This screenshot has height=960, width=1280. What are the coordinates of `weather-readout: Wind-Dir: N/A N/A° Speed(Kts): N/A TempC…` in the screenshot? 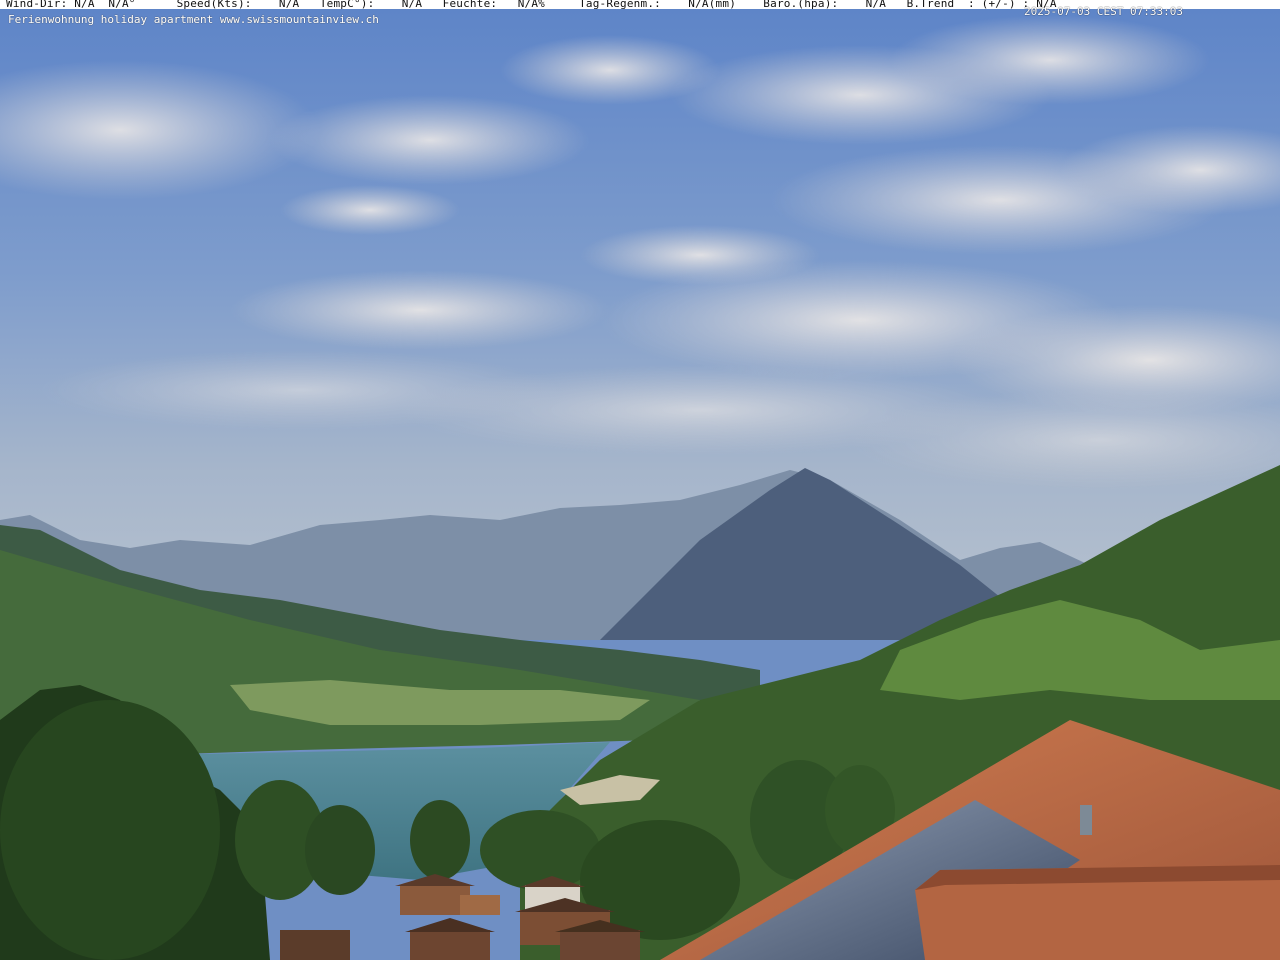 It's located at (531, 5).